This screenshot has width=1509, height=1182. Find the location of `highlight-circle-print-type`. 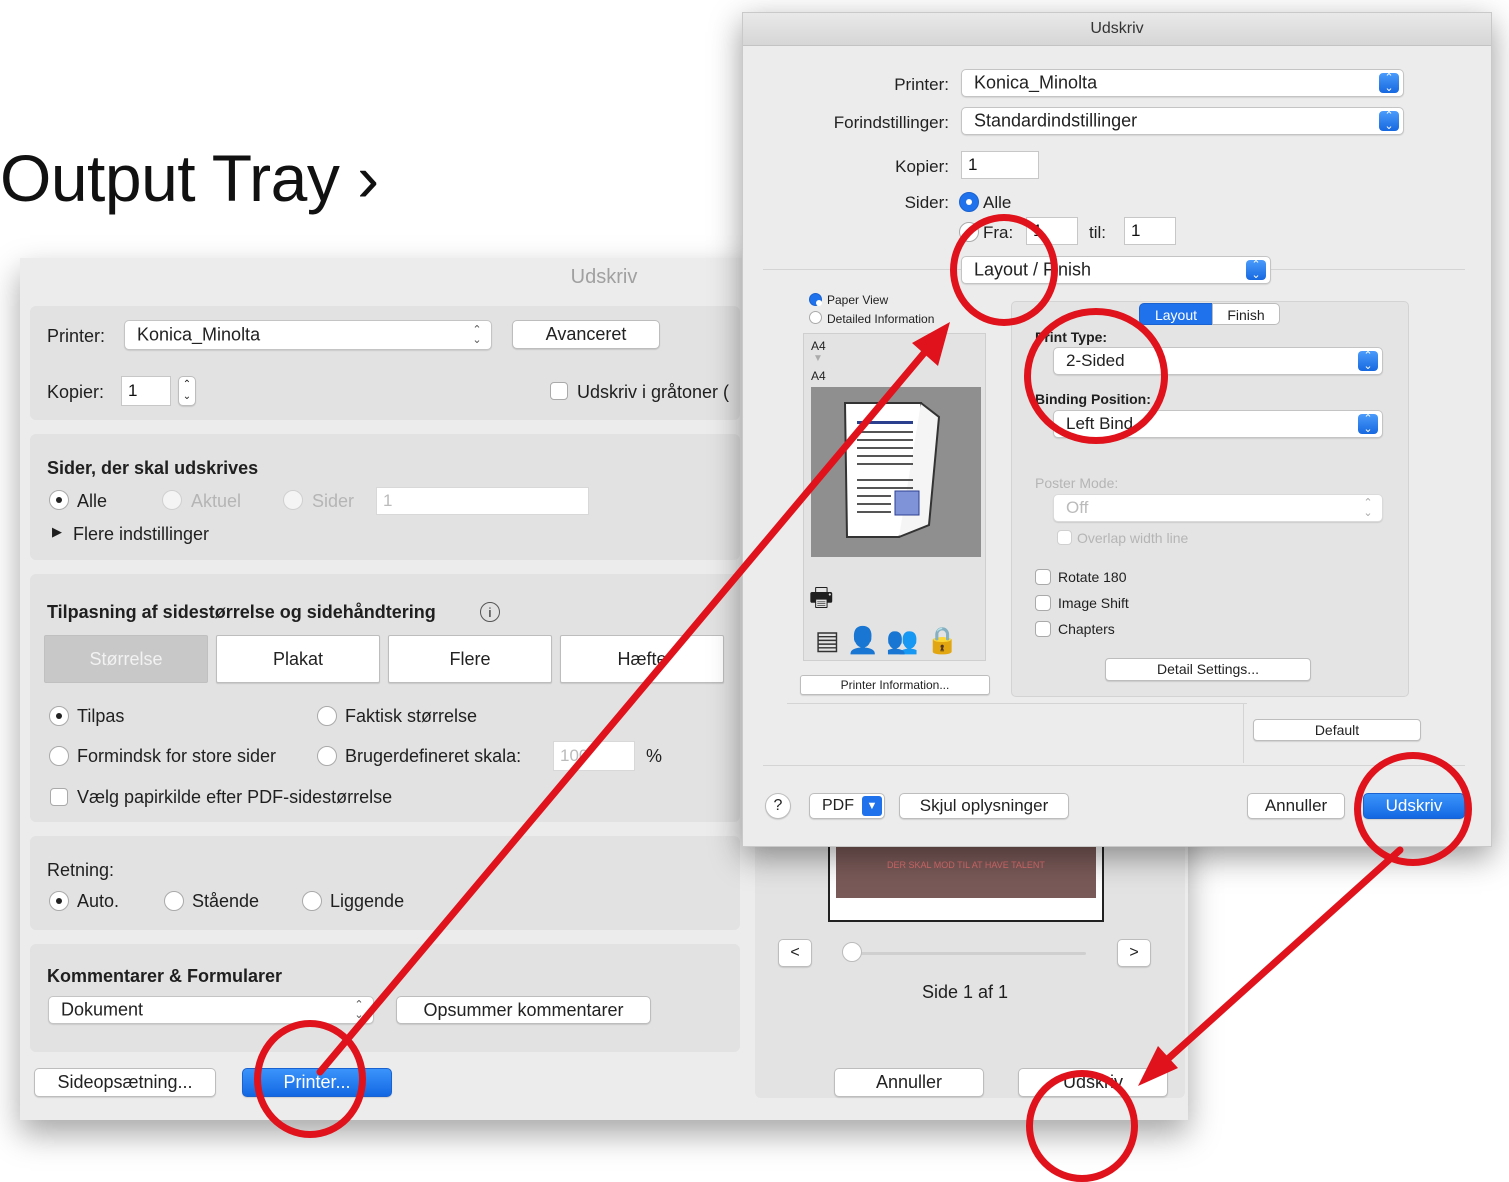

highlight-circle-print-type is located at coordinates (1096, 376).